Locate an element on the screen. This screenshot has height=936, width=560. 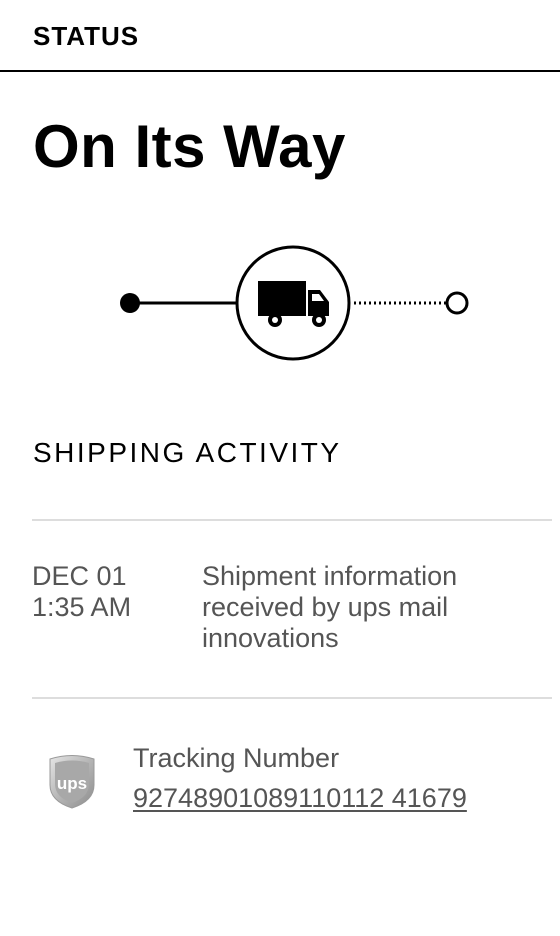
header-title: STATUS is located at coordinates (86, 36).